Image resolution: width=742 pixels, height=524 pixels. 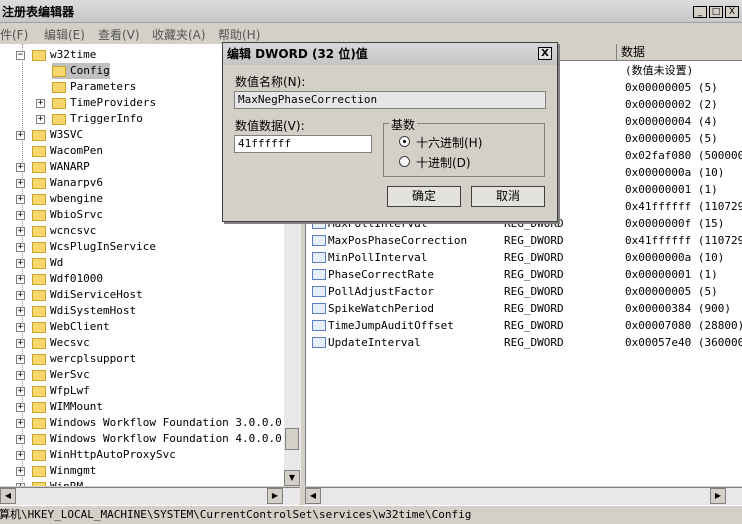 What do you see at coordinates (239, 34) in the screenshot?
I see `menu-help: 帮助(H)` at bounding box center [239, 34].